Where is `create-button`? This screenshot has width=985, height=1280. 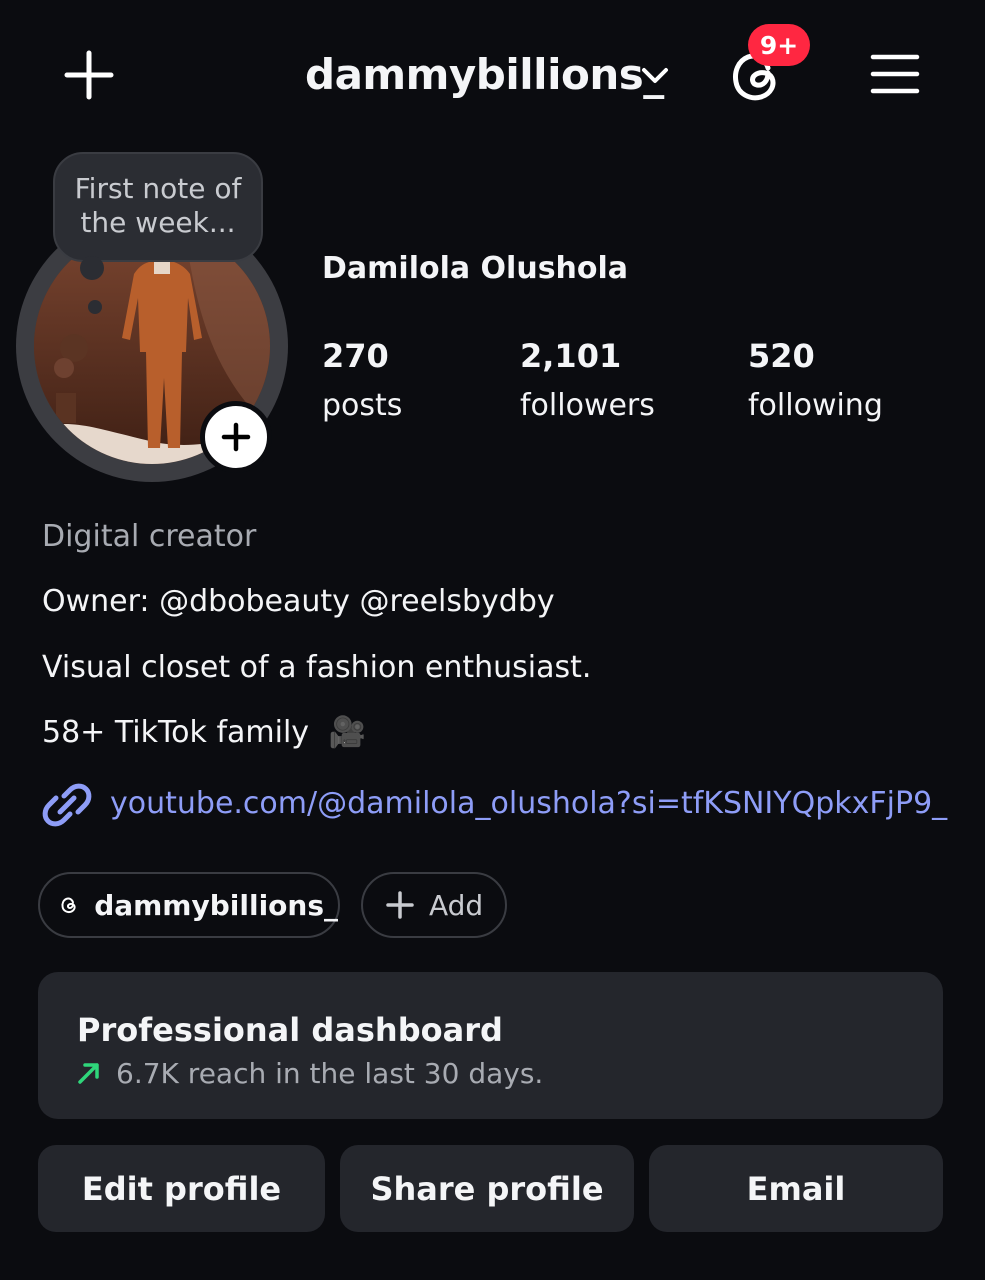 create-button is located at coordinates (89, 75).